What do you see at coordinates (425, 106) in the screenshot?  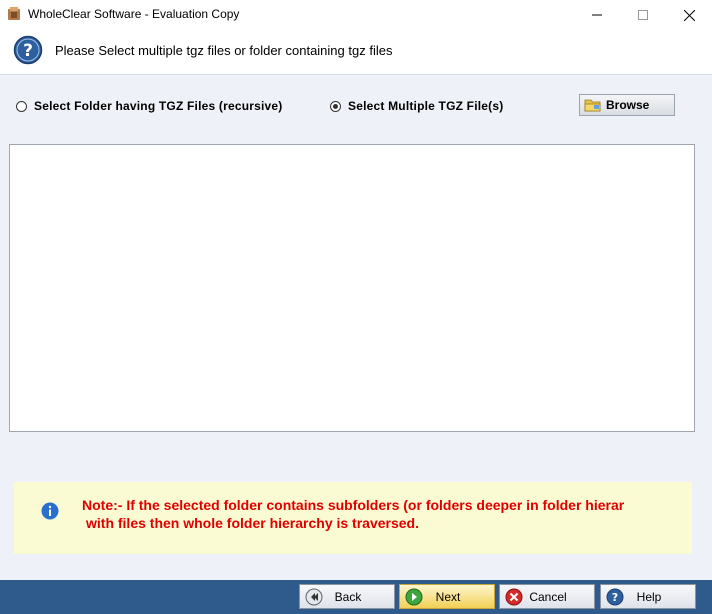 I see `select-files-label: Select Multiple TGZ File(s)` at bounding box center [425, 106].